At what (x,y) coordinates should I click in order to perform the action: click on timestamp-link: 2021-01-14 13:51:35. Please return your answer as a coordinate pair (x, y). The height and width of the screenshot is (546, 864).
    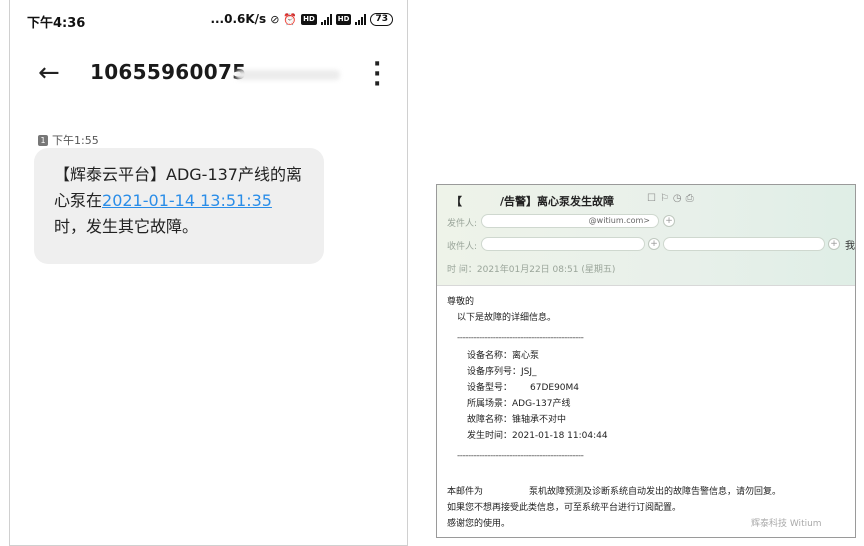
    Looking at the image, I should click on (187, 200).